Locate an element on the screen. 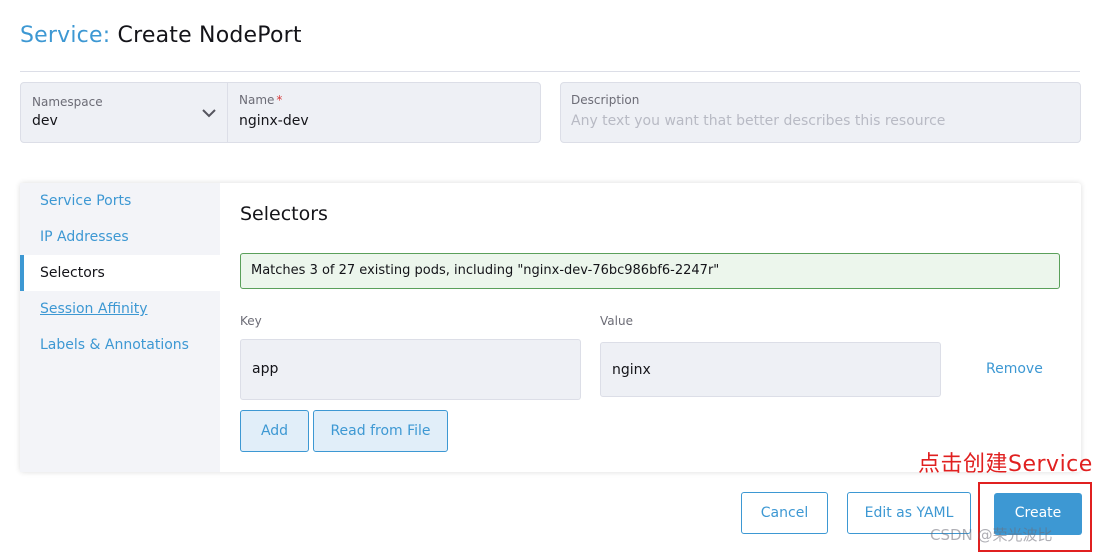  description-label: Description is located at coordinates (605, 100).